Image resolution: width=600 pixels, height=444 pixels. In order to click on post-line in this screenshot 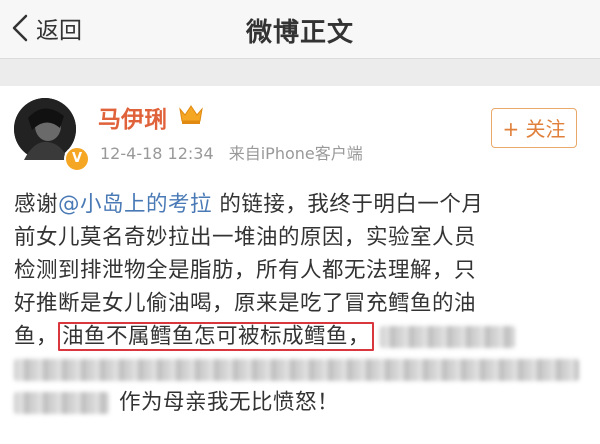, I will do `click(301, 369)`.